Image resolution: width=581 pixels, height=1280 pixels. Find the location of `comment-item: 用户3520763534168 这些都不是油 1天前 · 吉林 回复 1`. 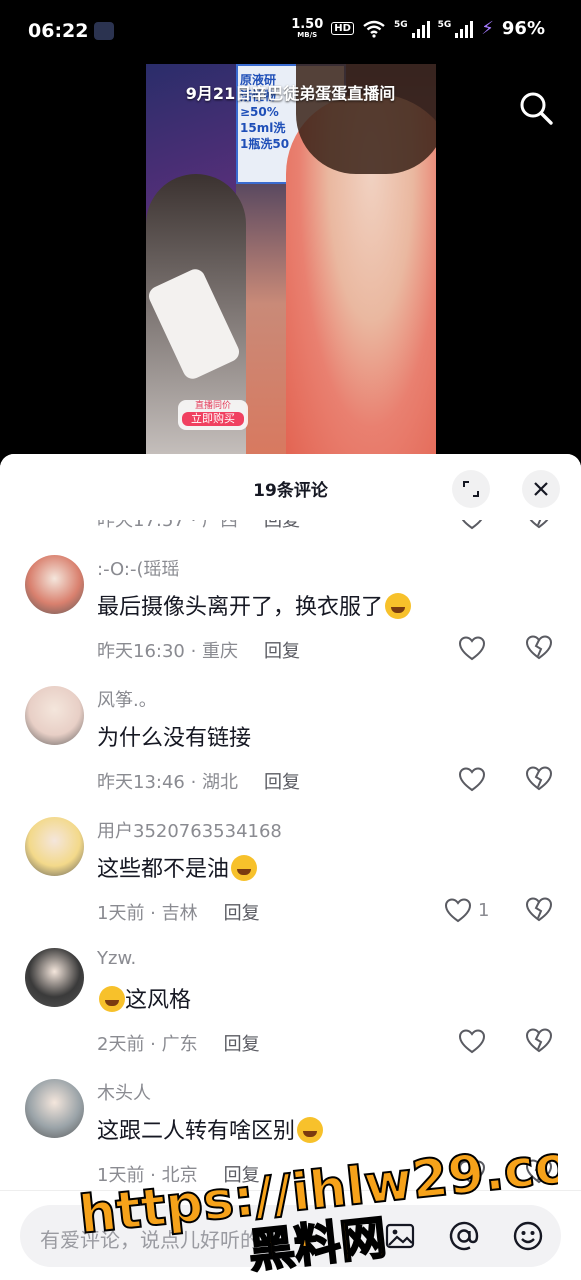

comment-item: 用户3520763534168 这些都不是油 1天前 · 吉林 回复 1 is located at coordinates (290, 868).